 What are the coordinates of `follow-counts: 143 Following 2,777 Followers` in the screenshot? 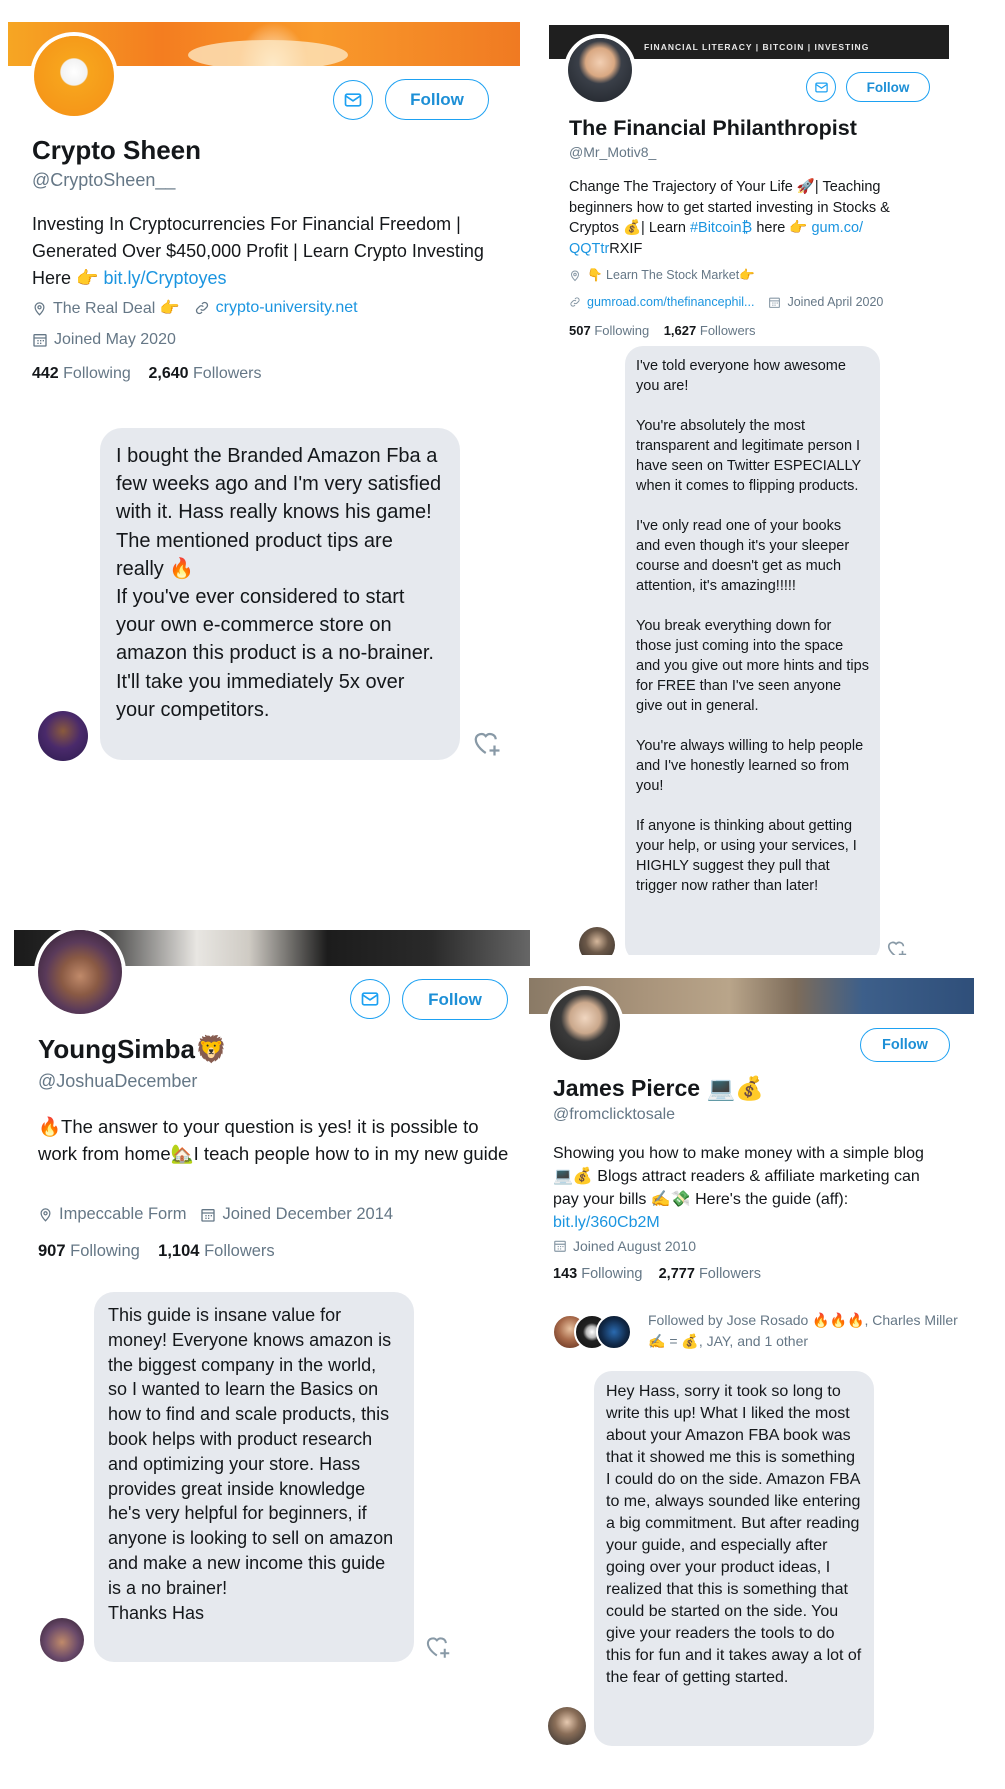 It's located at (657, 1274).